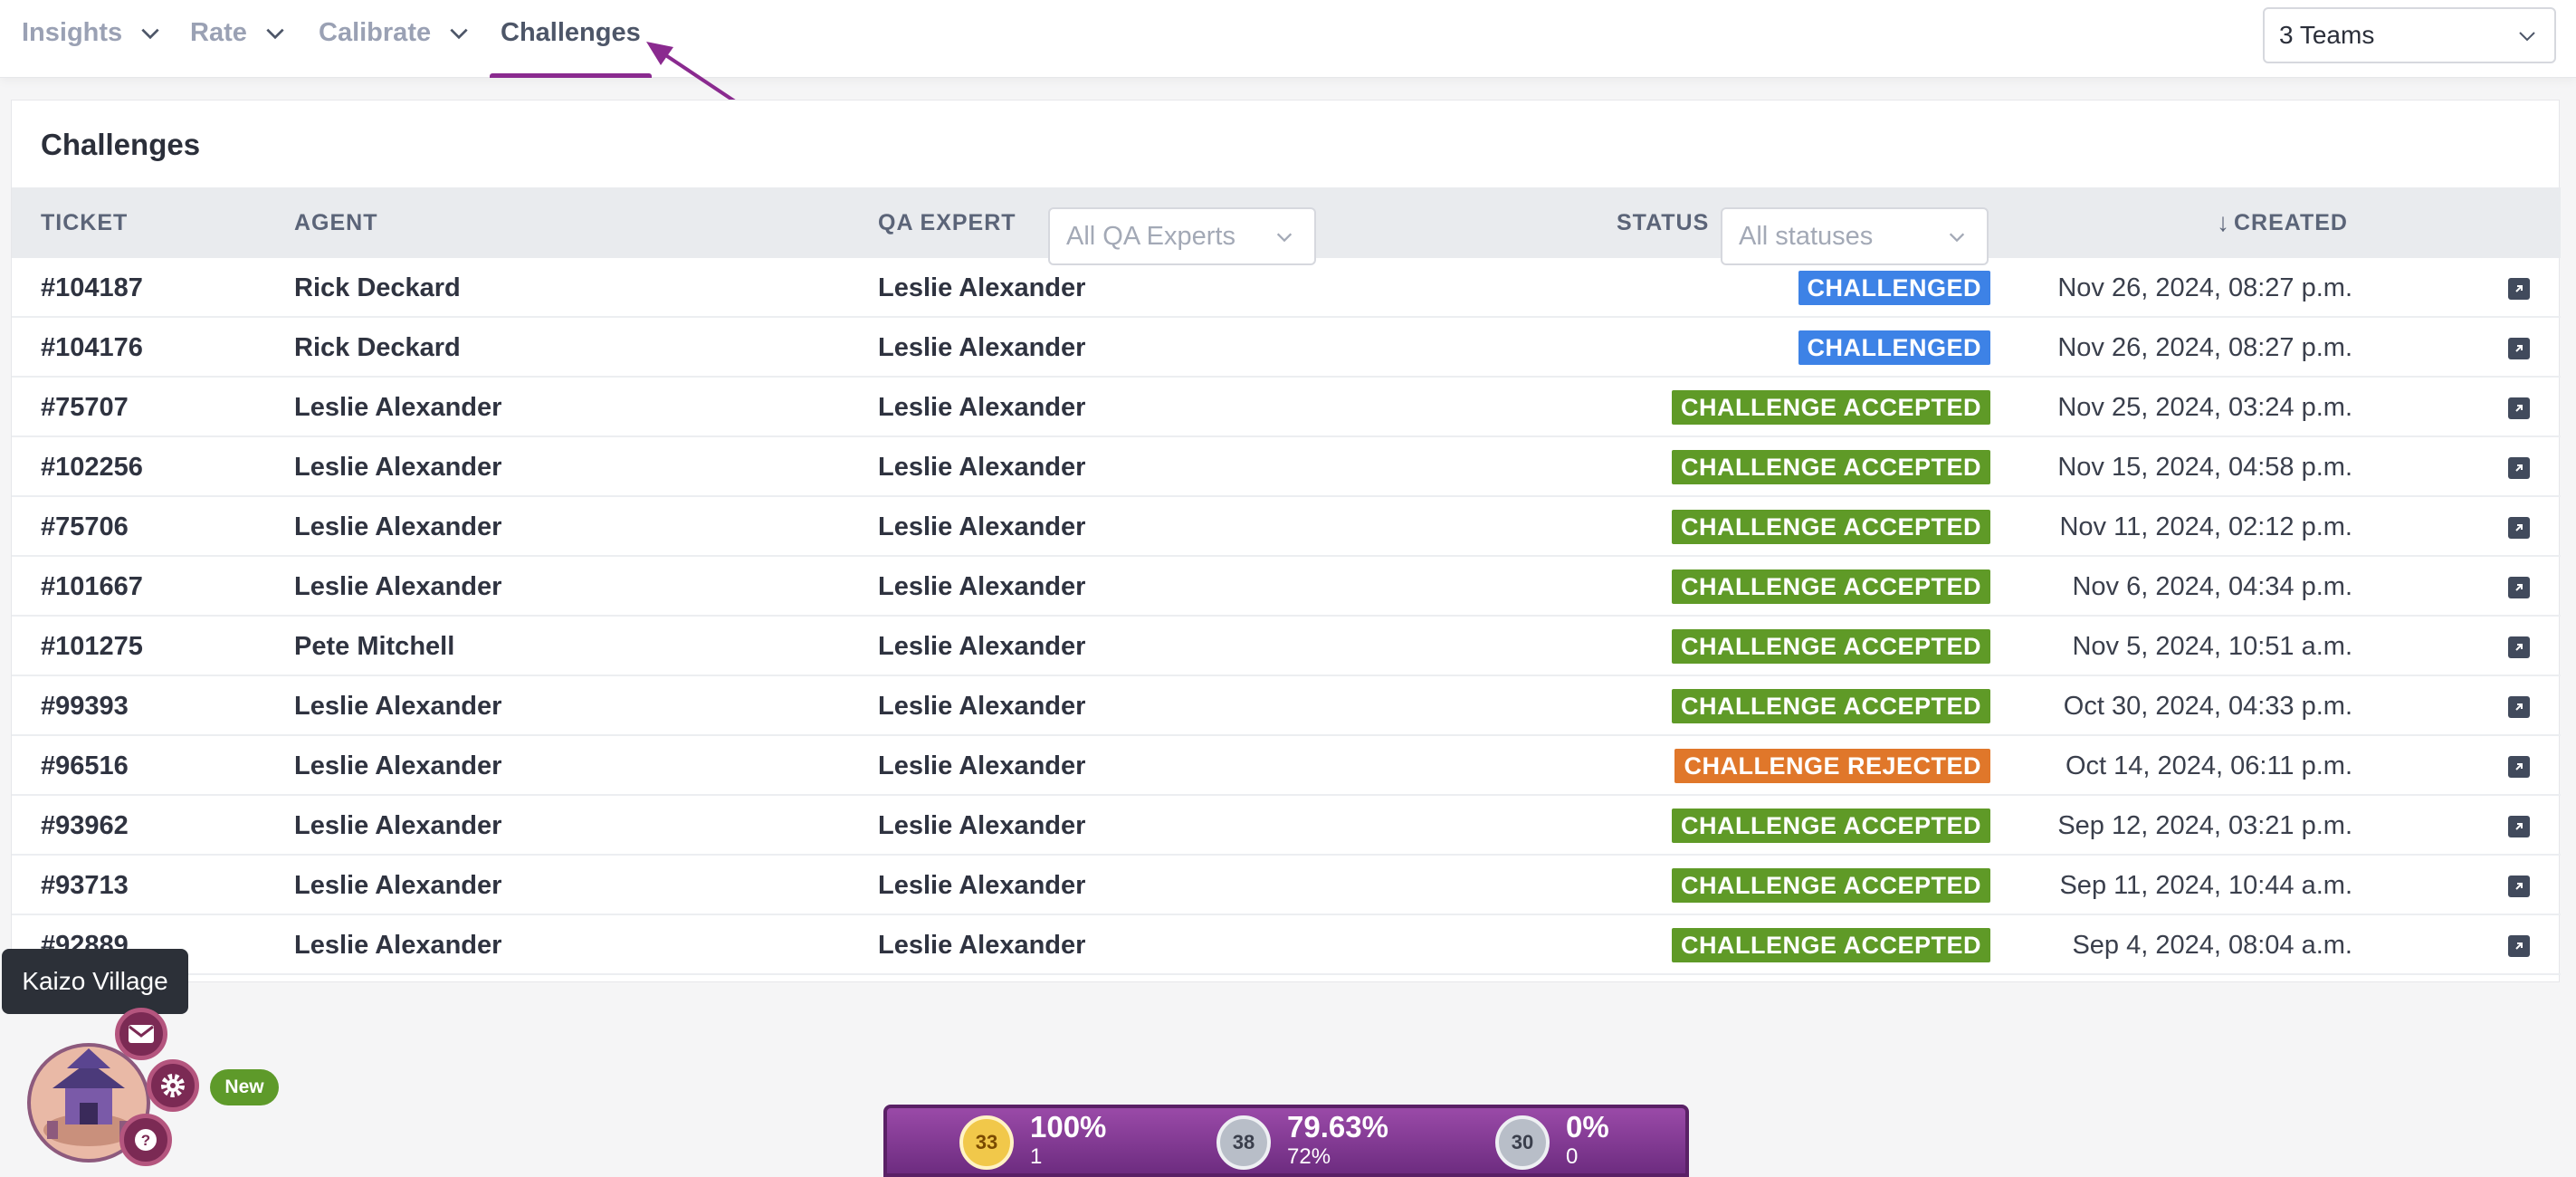 The height and width of the screenshot is (1177, 2576). What do you see at coordinates (571, 75) in the screenshot?
I see `active-tab-indicator` at bounding box center [571, 75].